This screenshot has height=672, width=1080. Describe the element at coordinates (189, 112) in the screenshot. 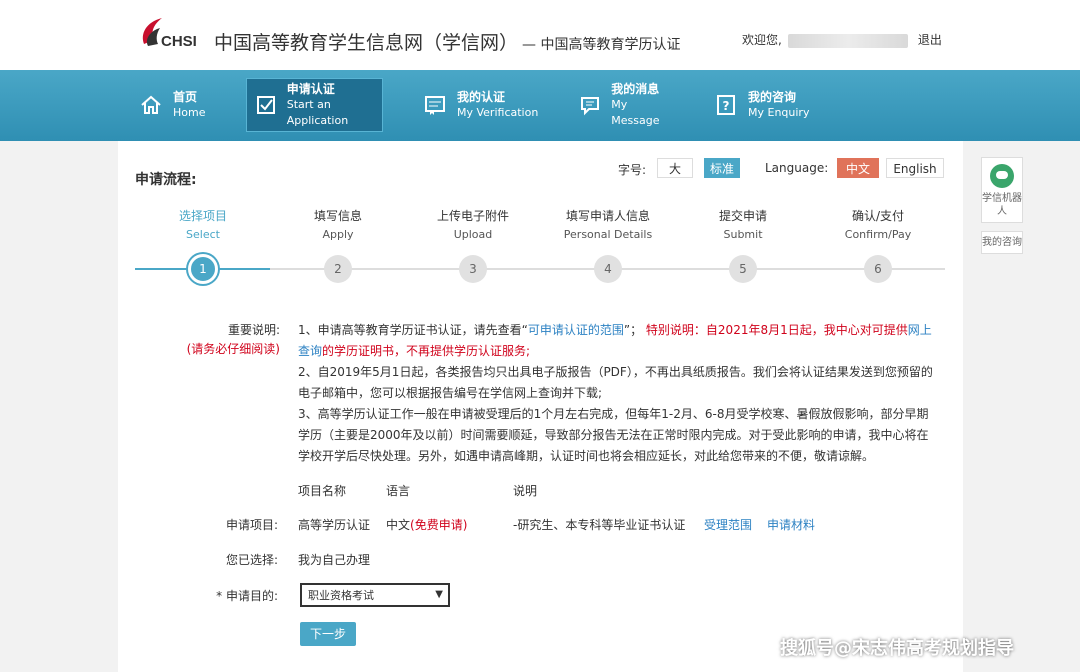

I see `nav-home-en: Home` at that location.